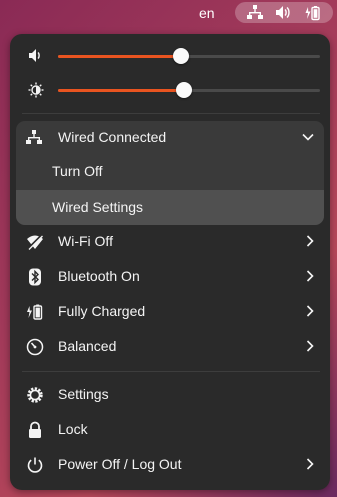  I want to click on bluetooth-icon, so click(35, 277).